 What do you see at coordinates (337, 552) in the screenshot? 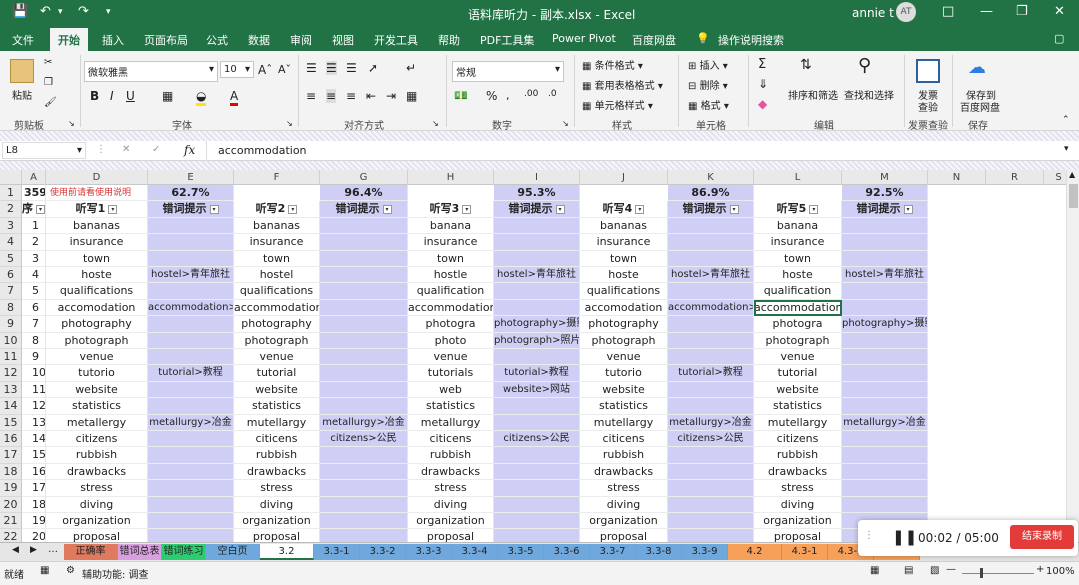
I see `sheet-tab: 3.3-1` at bounding box center [337, 552].